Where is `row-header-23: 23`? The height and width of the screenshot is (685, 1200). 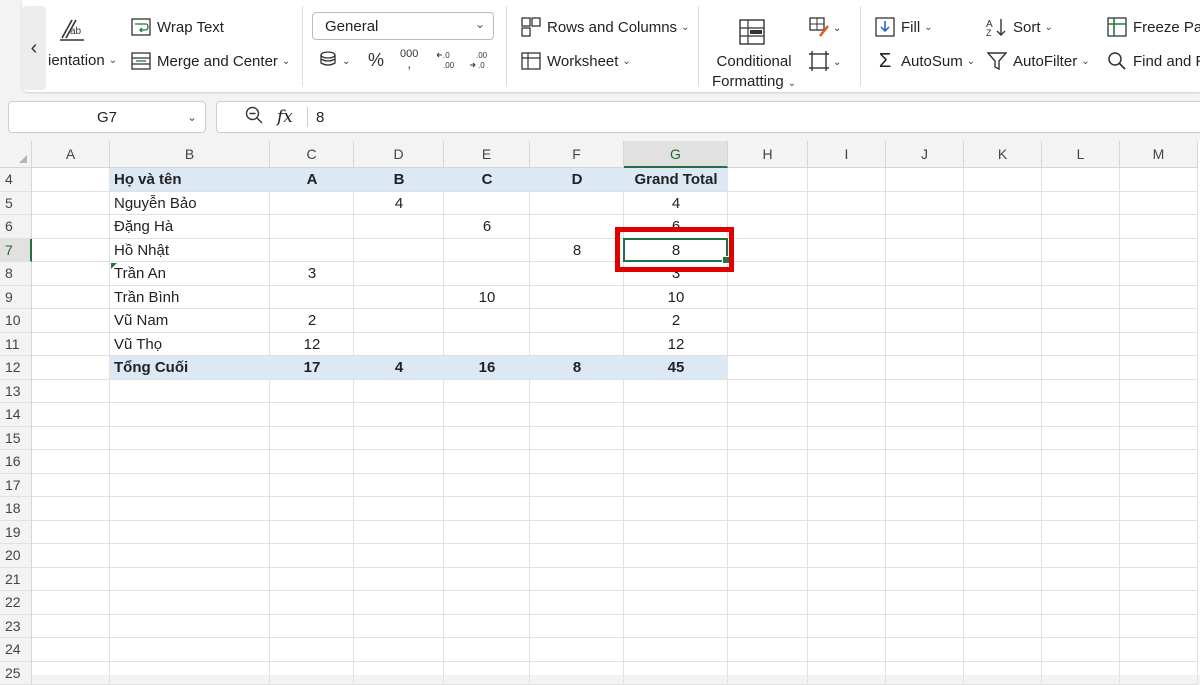 row-header-23: 23 is located at coordinates (16, 627).